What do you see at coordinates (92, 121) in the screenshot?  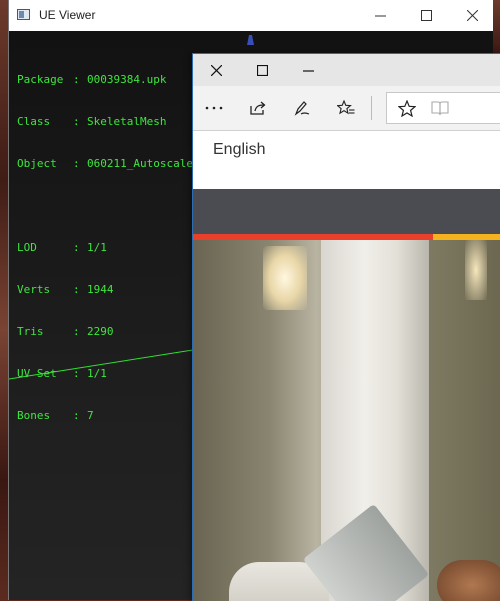 I see `info-row-class: Class: SkeletalMesh` at bounding box center [92, 121].